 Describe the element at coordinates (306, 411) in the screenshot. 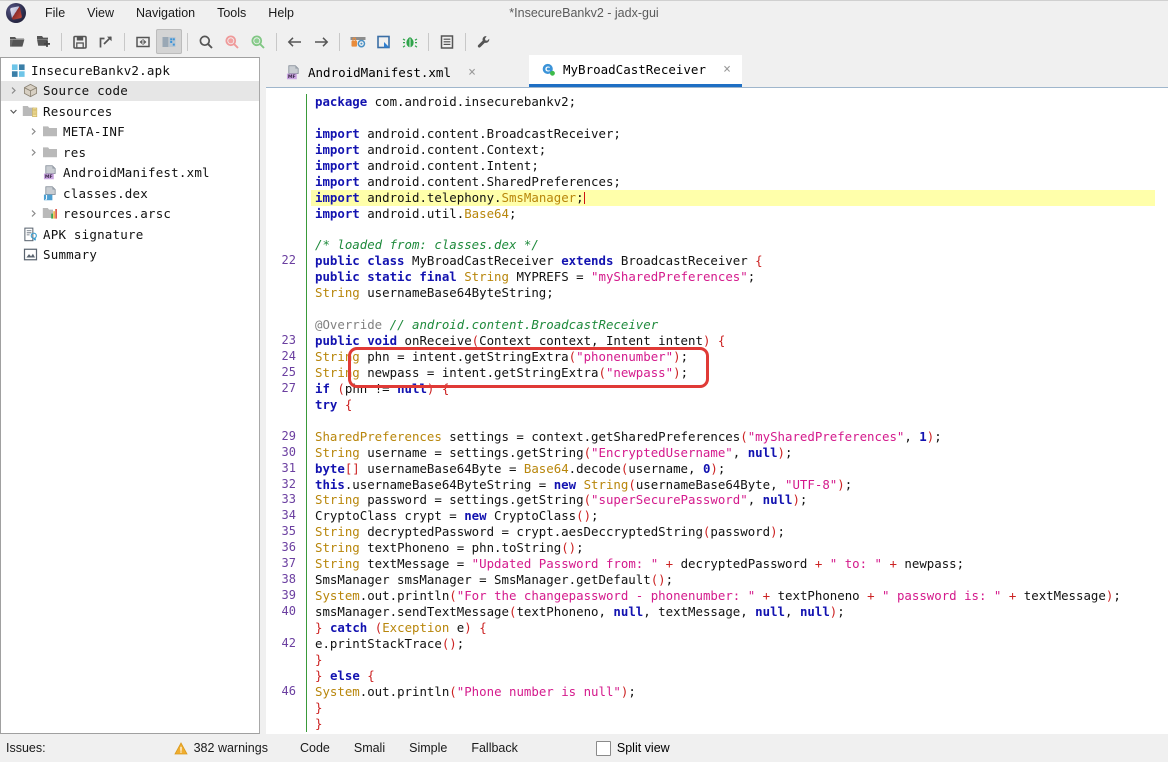

I see `code-fold-bar` at that location.